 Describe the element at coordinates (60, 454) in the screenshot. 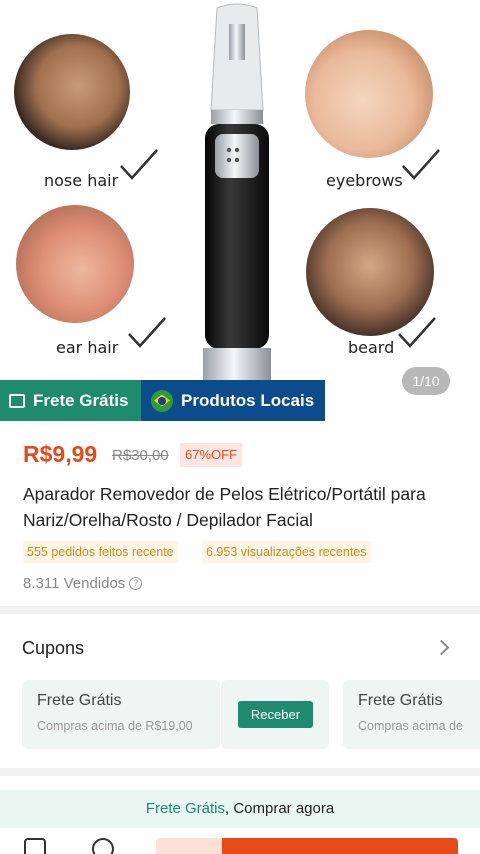

I see `current-price: R$9,99` at that location.